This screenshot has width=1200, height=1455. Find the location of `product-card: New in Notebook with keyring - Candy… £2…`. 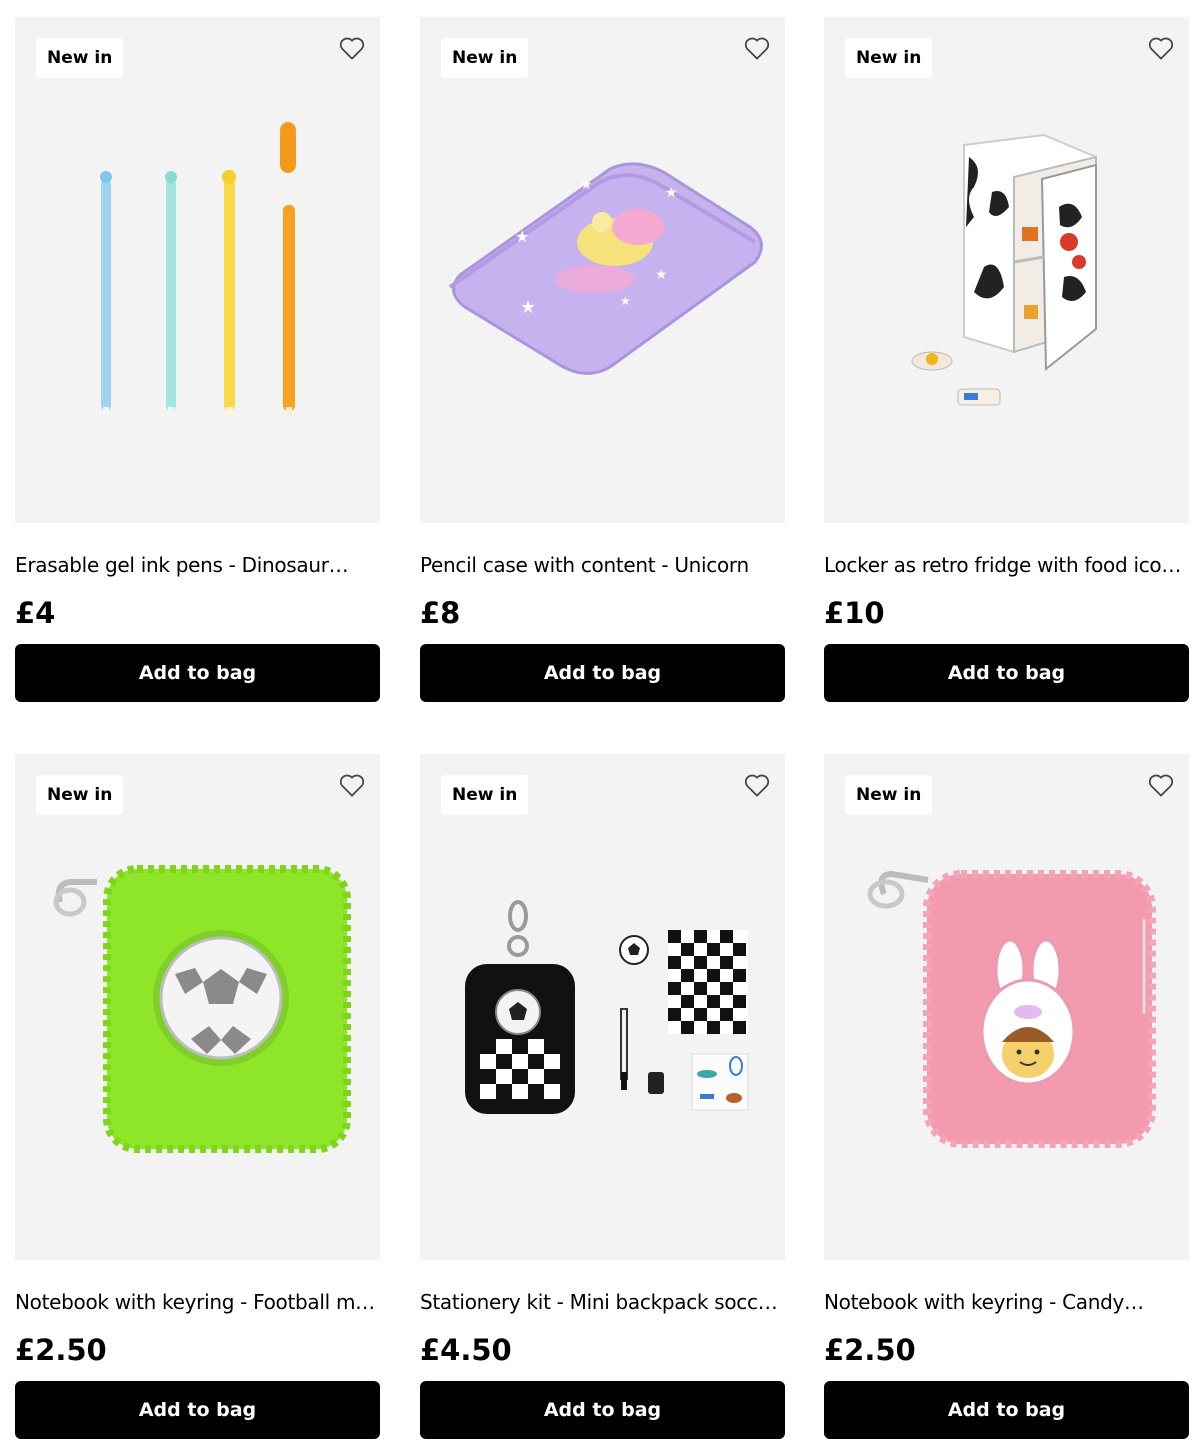

product-card: New in Notebook with keyring - Candy… £2… is located at coordinates (1006, 1096).